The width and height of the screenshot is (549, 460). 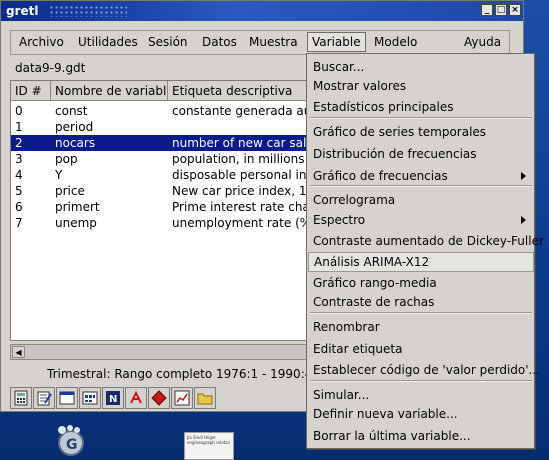 What do you see at coordinates (421, 154) in the screenshot?
I see `menu-item-distribucion-frecuencias: Distribución de frecuencias` at bounding box center [421, 154].